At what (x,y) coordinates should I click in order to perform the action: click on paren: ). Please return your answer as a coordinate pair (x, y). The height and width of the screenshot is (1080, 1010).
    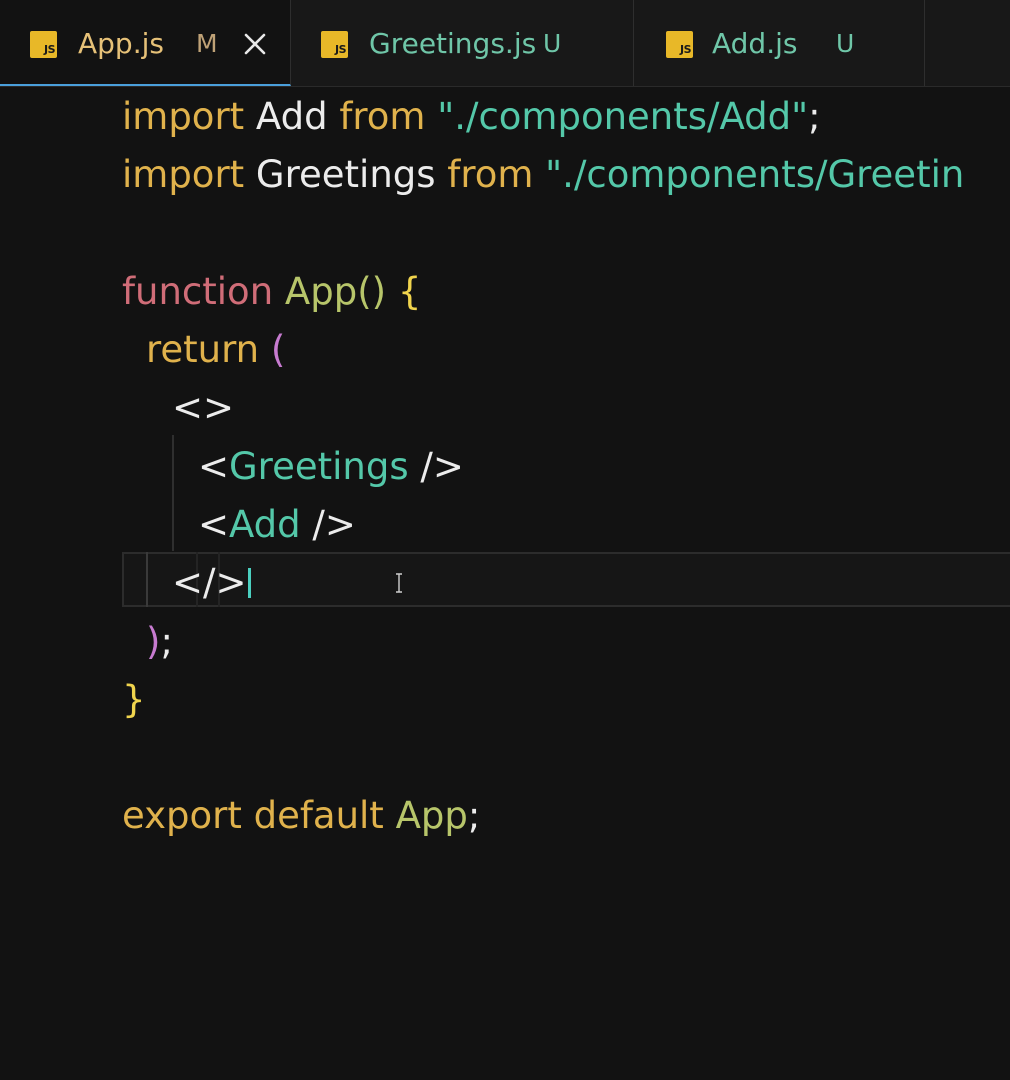
    Looking at the image, I should click on (153, 641).